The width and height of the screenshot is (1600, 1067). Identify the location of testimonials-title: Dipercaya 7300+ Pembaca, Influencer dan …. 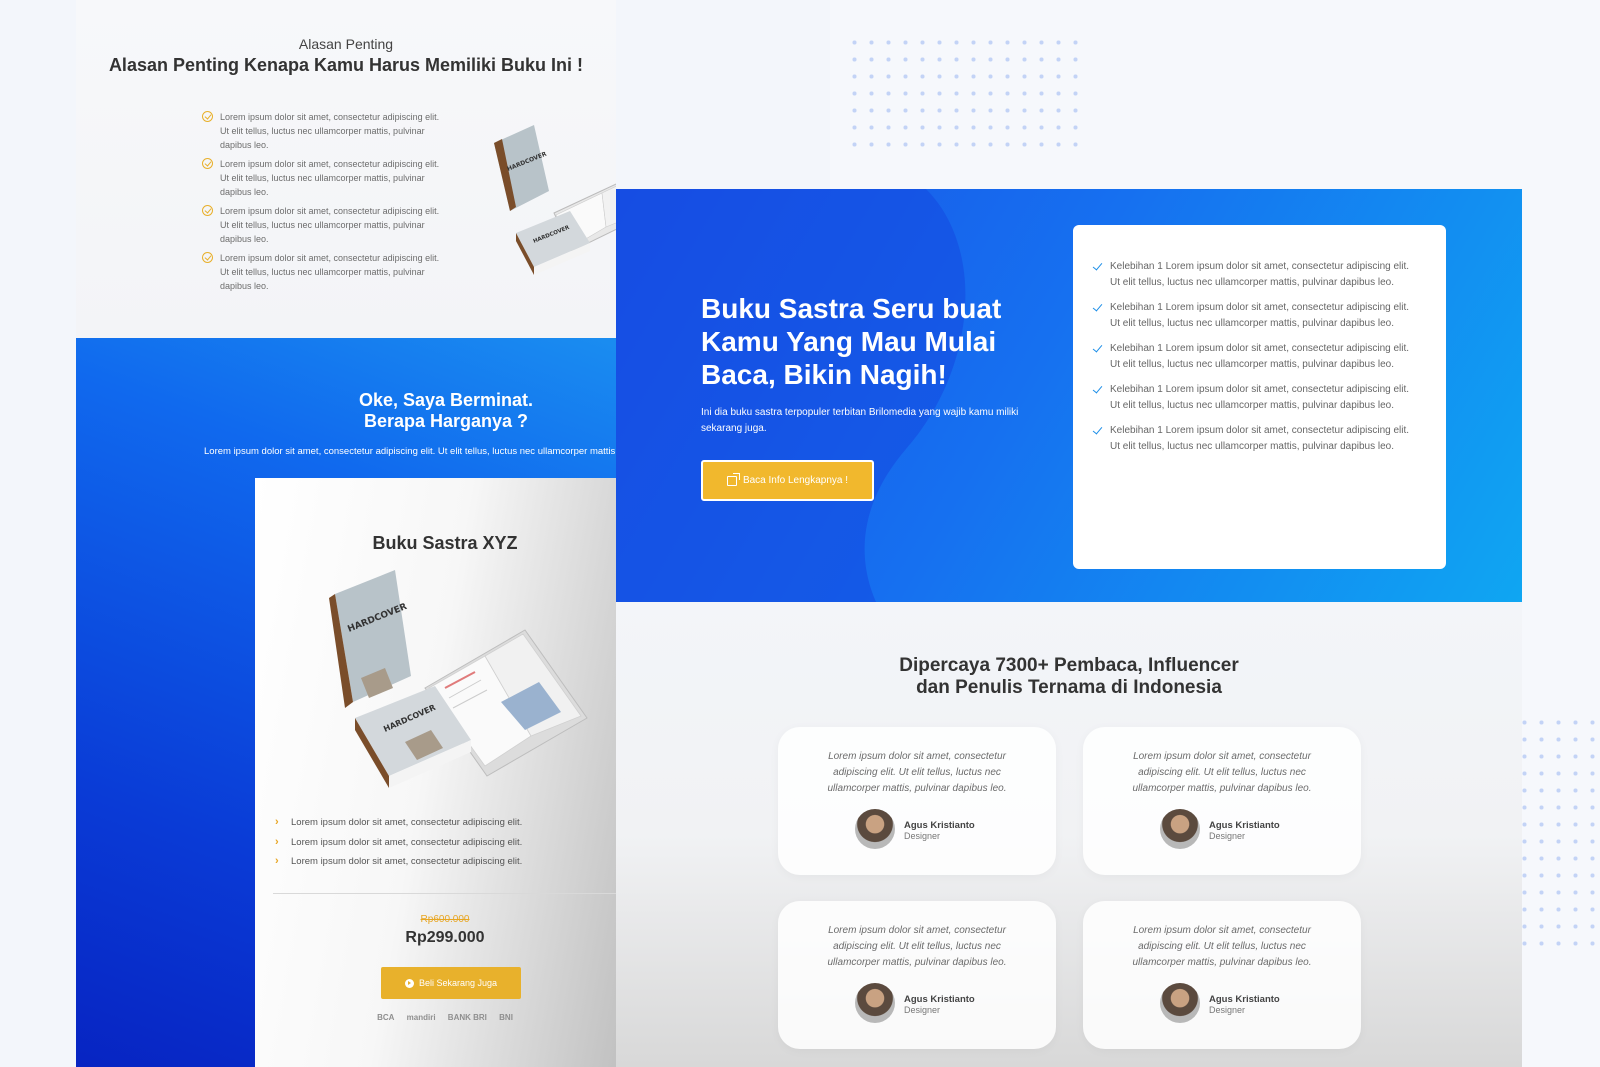
(1069, 677).